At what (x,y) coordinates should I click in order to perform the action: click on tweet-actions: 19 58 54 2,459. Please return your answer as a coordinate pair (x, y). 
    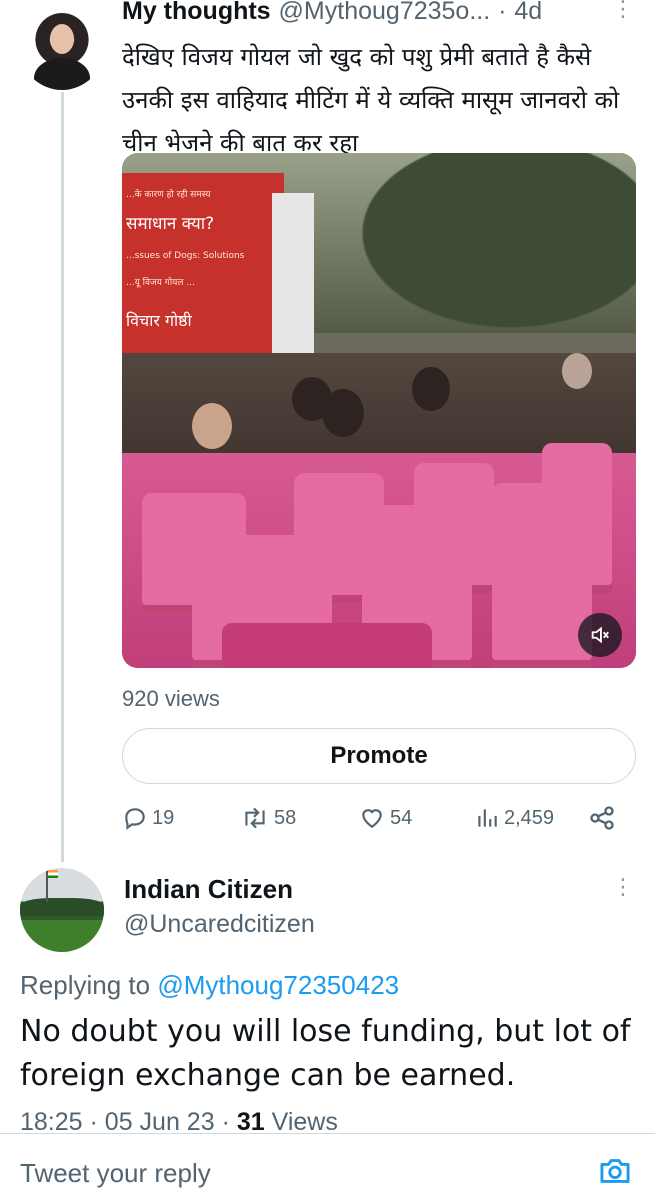
    Looking at the image, I should click on (379, 818).